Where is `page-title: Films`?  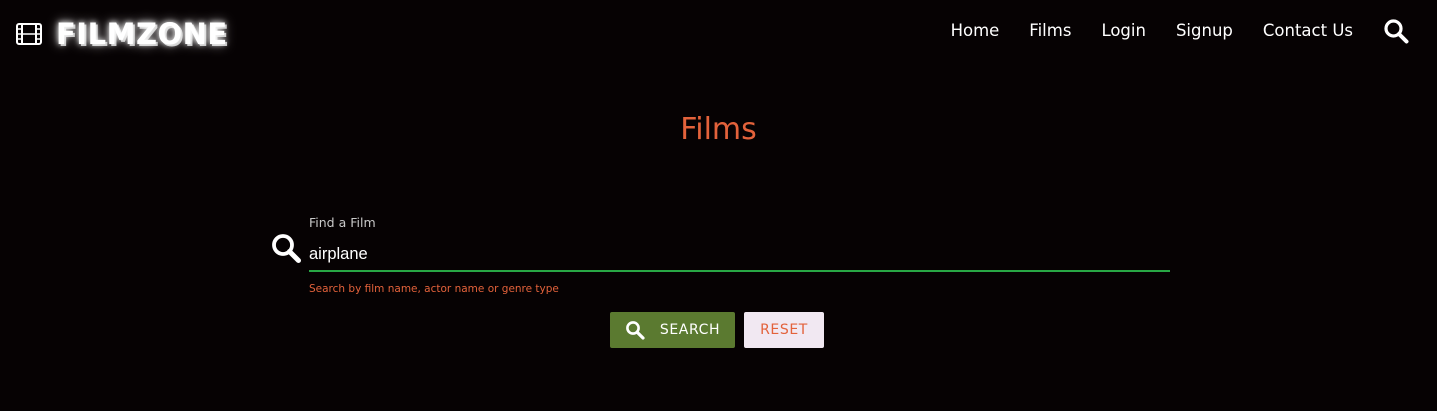
page-title: Films is located at coordinates (718, 129).